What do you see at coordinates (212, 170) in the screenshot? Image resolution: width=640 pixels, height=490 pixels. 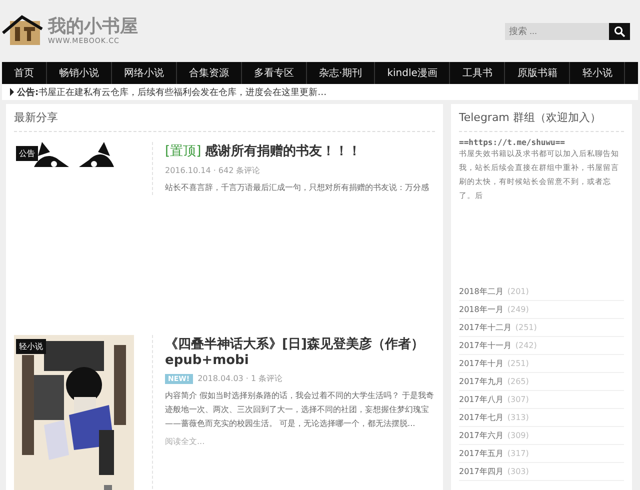 I see `post-meta: 2016.10.14 · 642 条评论` at bounding box center [212, 170].